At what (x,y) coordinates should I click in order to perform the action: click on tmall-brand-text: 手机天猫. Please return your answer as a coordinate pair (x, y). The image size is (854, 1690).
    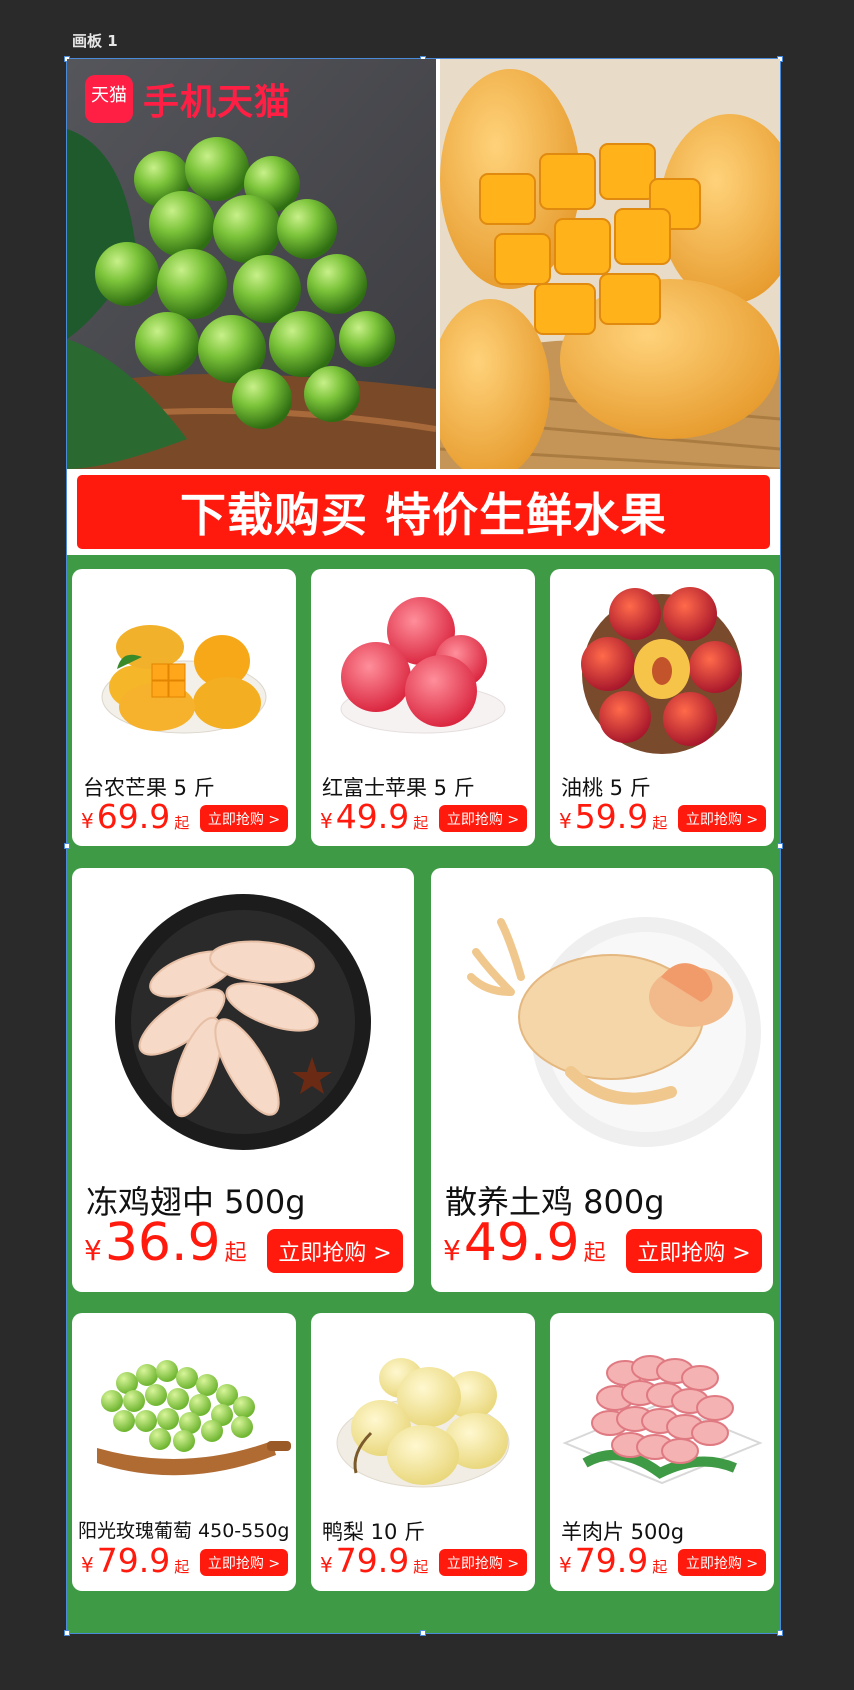
    Looking at the image, I should click on (217, 102).